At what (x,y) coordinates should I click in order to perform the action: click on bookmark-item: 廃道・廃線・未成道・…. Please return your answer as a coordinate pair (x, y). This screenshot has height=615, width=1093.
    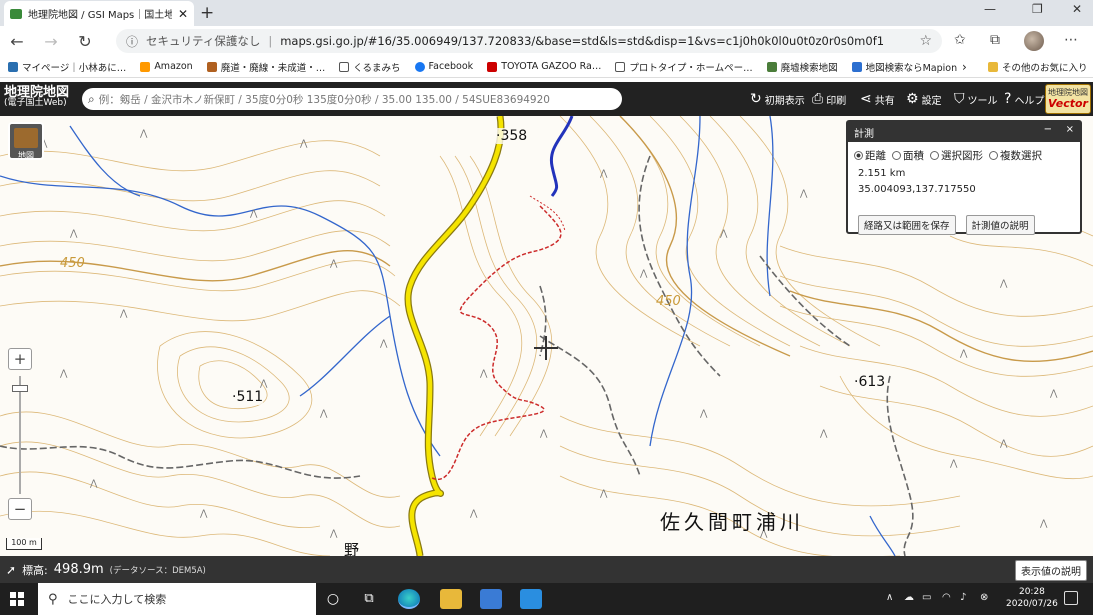
    Looking at the image, I should click on (265, 67).